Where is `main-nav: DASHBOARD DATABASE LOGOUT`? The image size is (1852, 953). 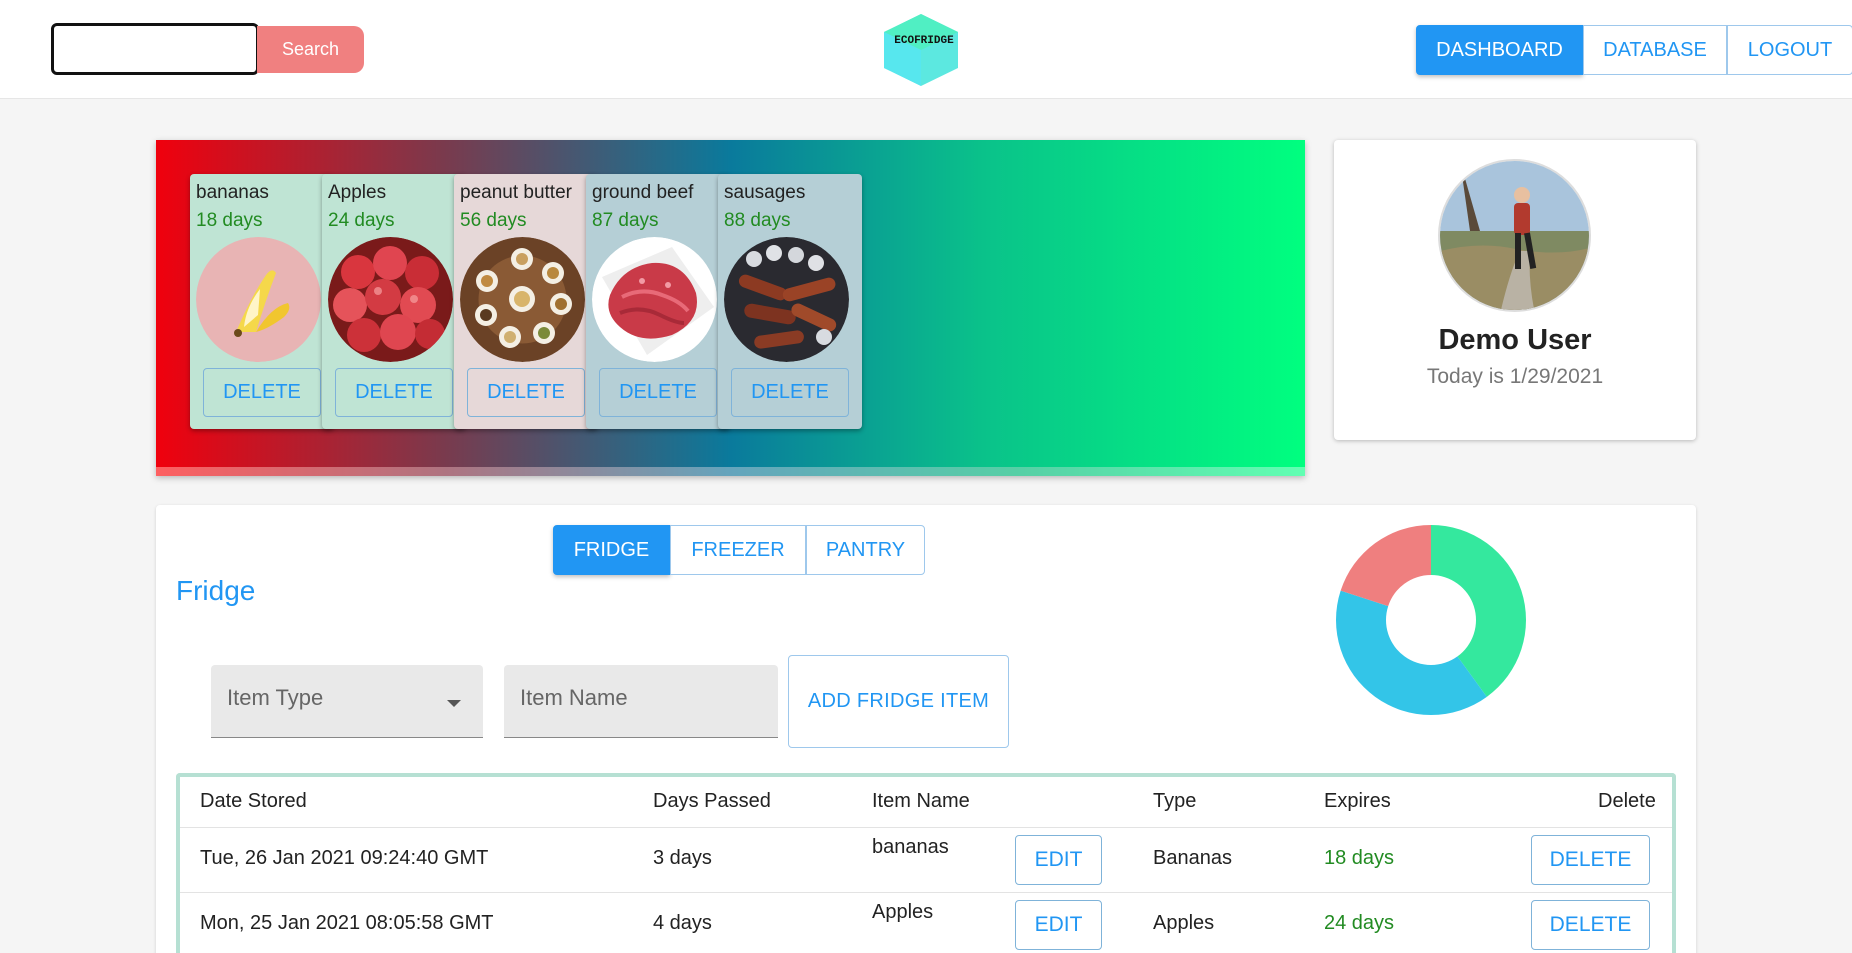
main-nav: DASHBOARD DATABASE LOGOUT is located at coordinates (1634, 50).